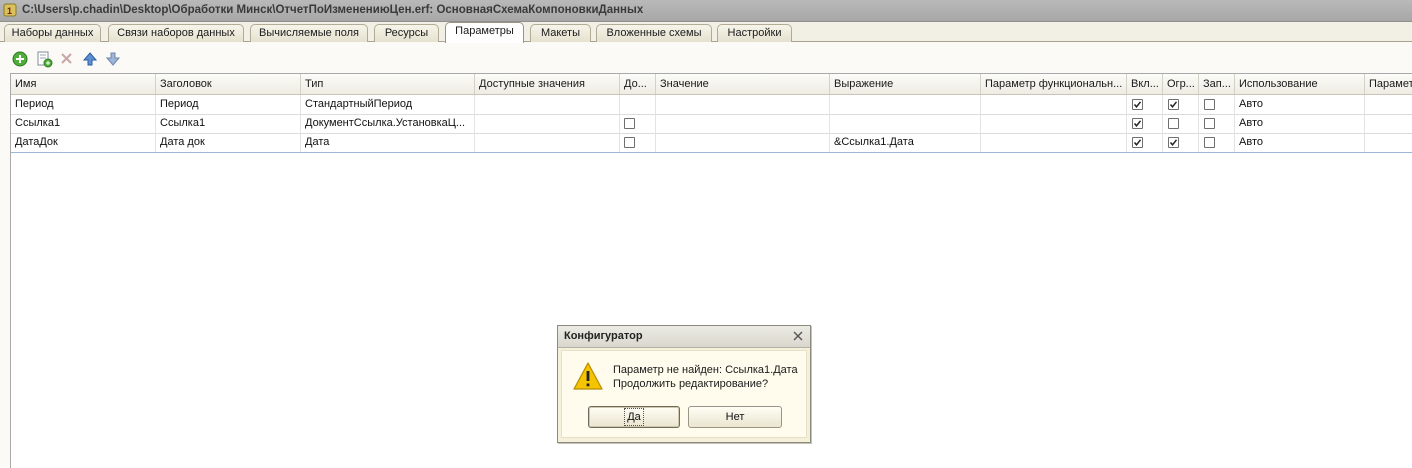  I want to click on cell-name: Период, so click(83, 104).